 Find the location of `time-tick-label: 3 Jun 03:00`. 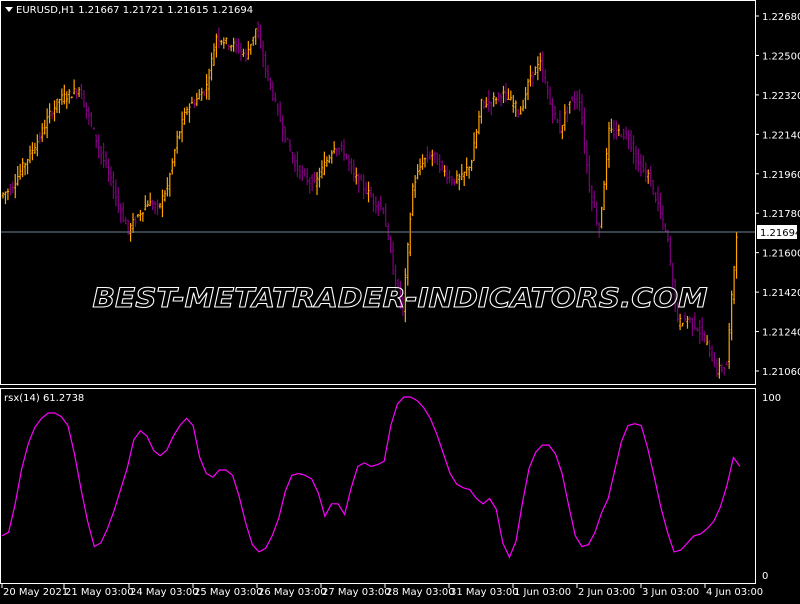

time-tick-label: 3 Jun 03:00 is located at coordinates (670, 592).